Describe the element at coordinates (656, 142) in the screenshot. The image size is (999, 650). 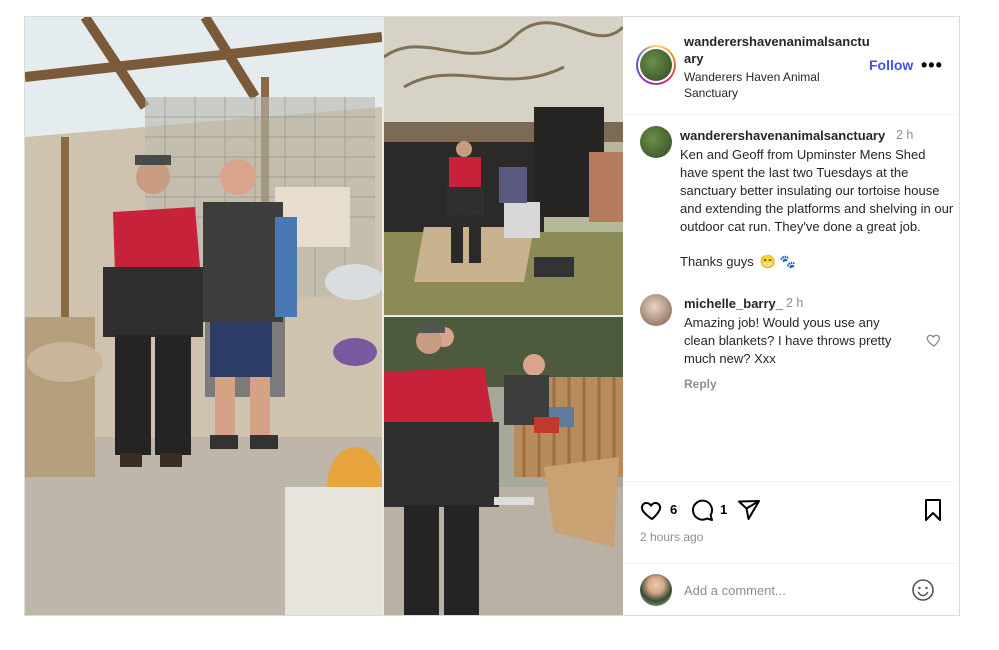
I see `caption-author-avatar` at that location.